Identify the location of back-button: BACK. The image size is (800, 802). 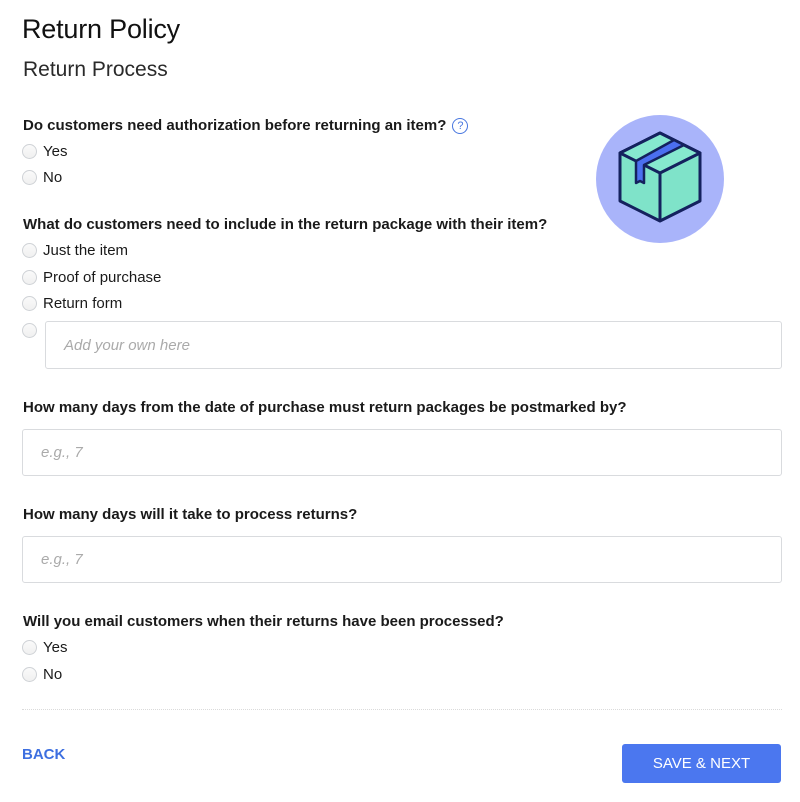
(43, 754).